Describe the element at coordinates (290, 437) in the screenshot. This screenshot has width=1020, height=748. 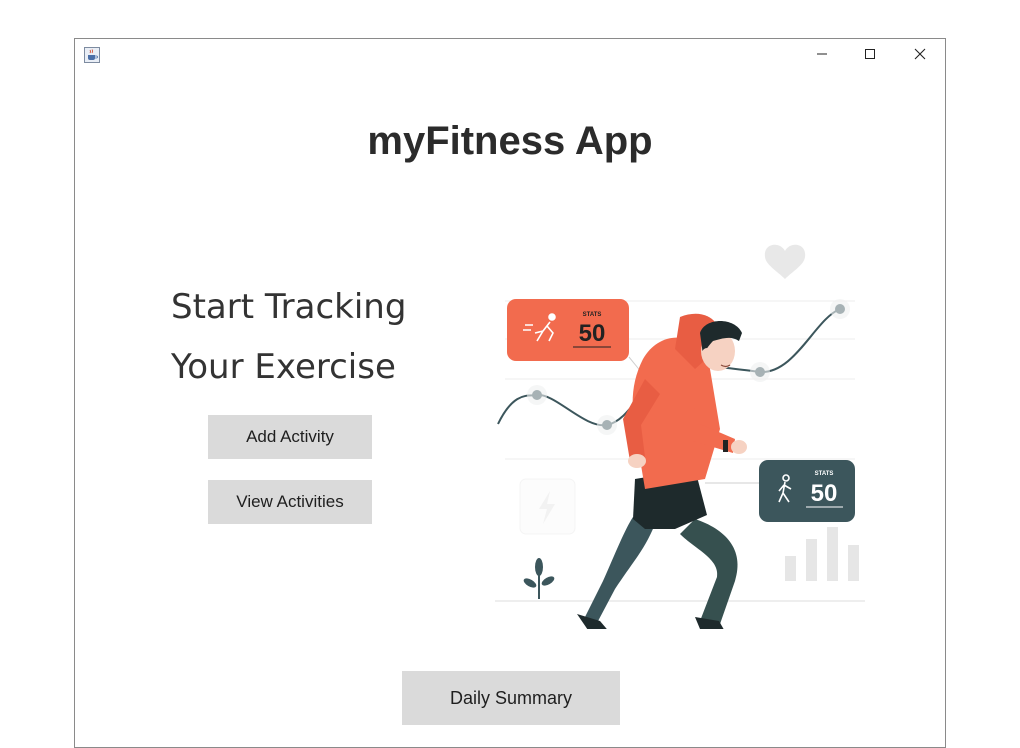
I see `add-activity-button: Add Activity` at that location.